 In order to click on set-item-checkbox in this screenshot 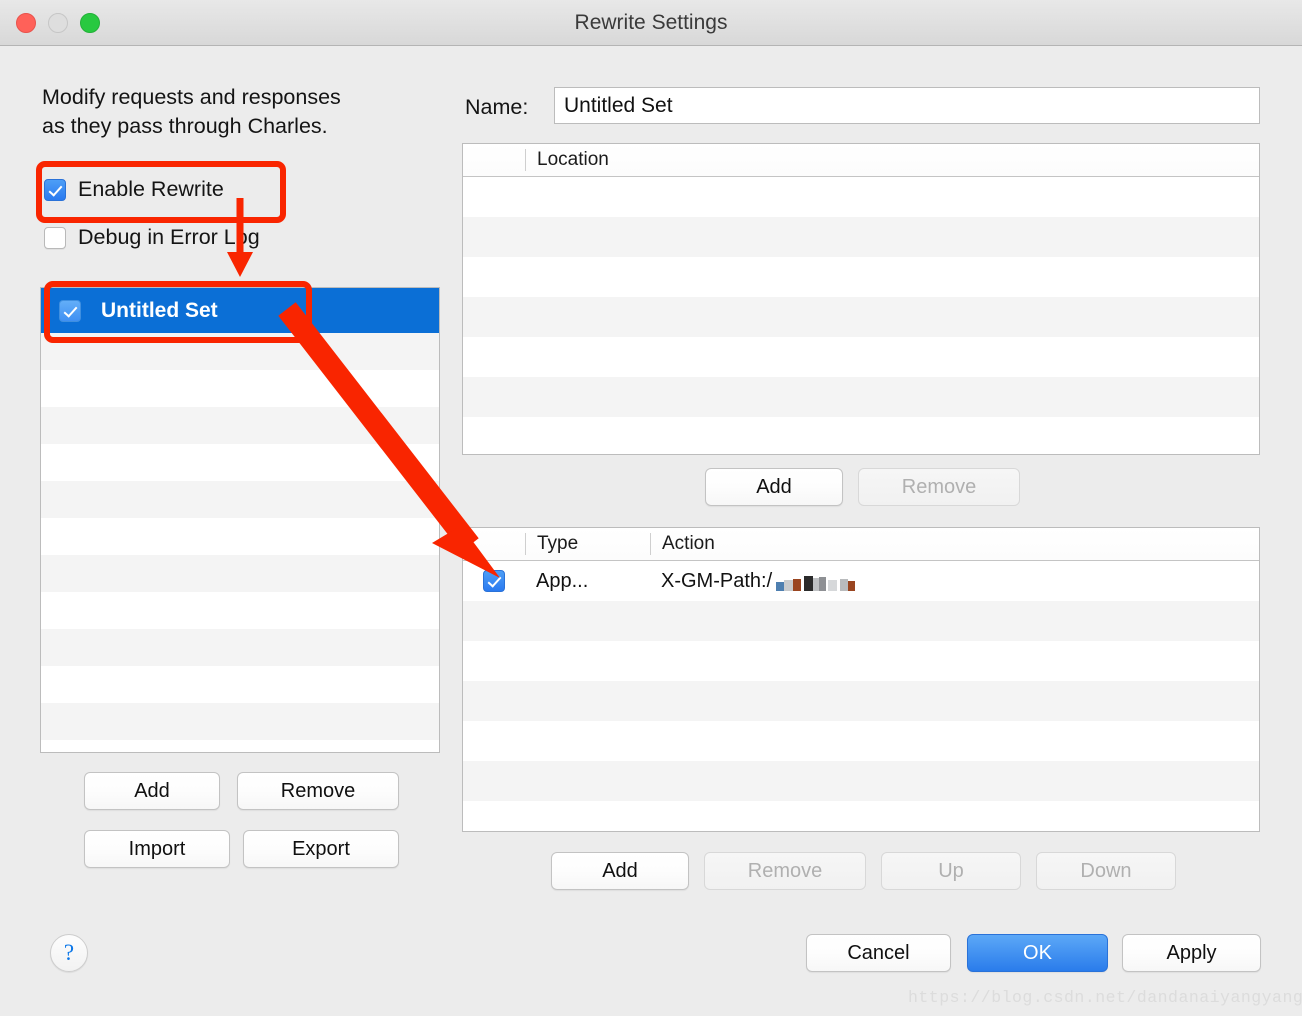, I will do `click(70, 310)`.